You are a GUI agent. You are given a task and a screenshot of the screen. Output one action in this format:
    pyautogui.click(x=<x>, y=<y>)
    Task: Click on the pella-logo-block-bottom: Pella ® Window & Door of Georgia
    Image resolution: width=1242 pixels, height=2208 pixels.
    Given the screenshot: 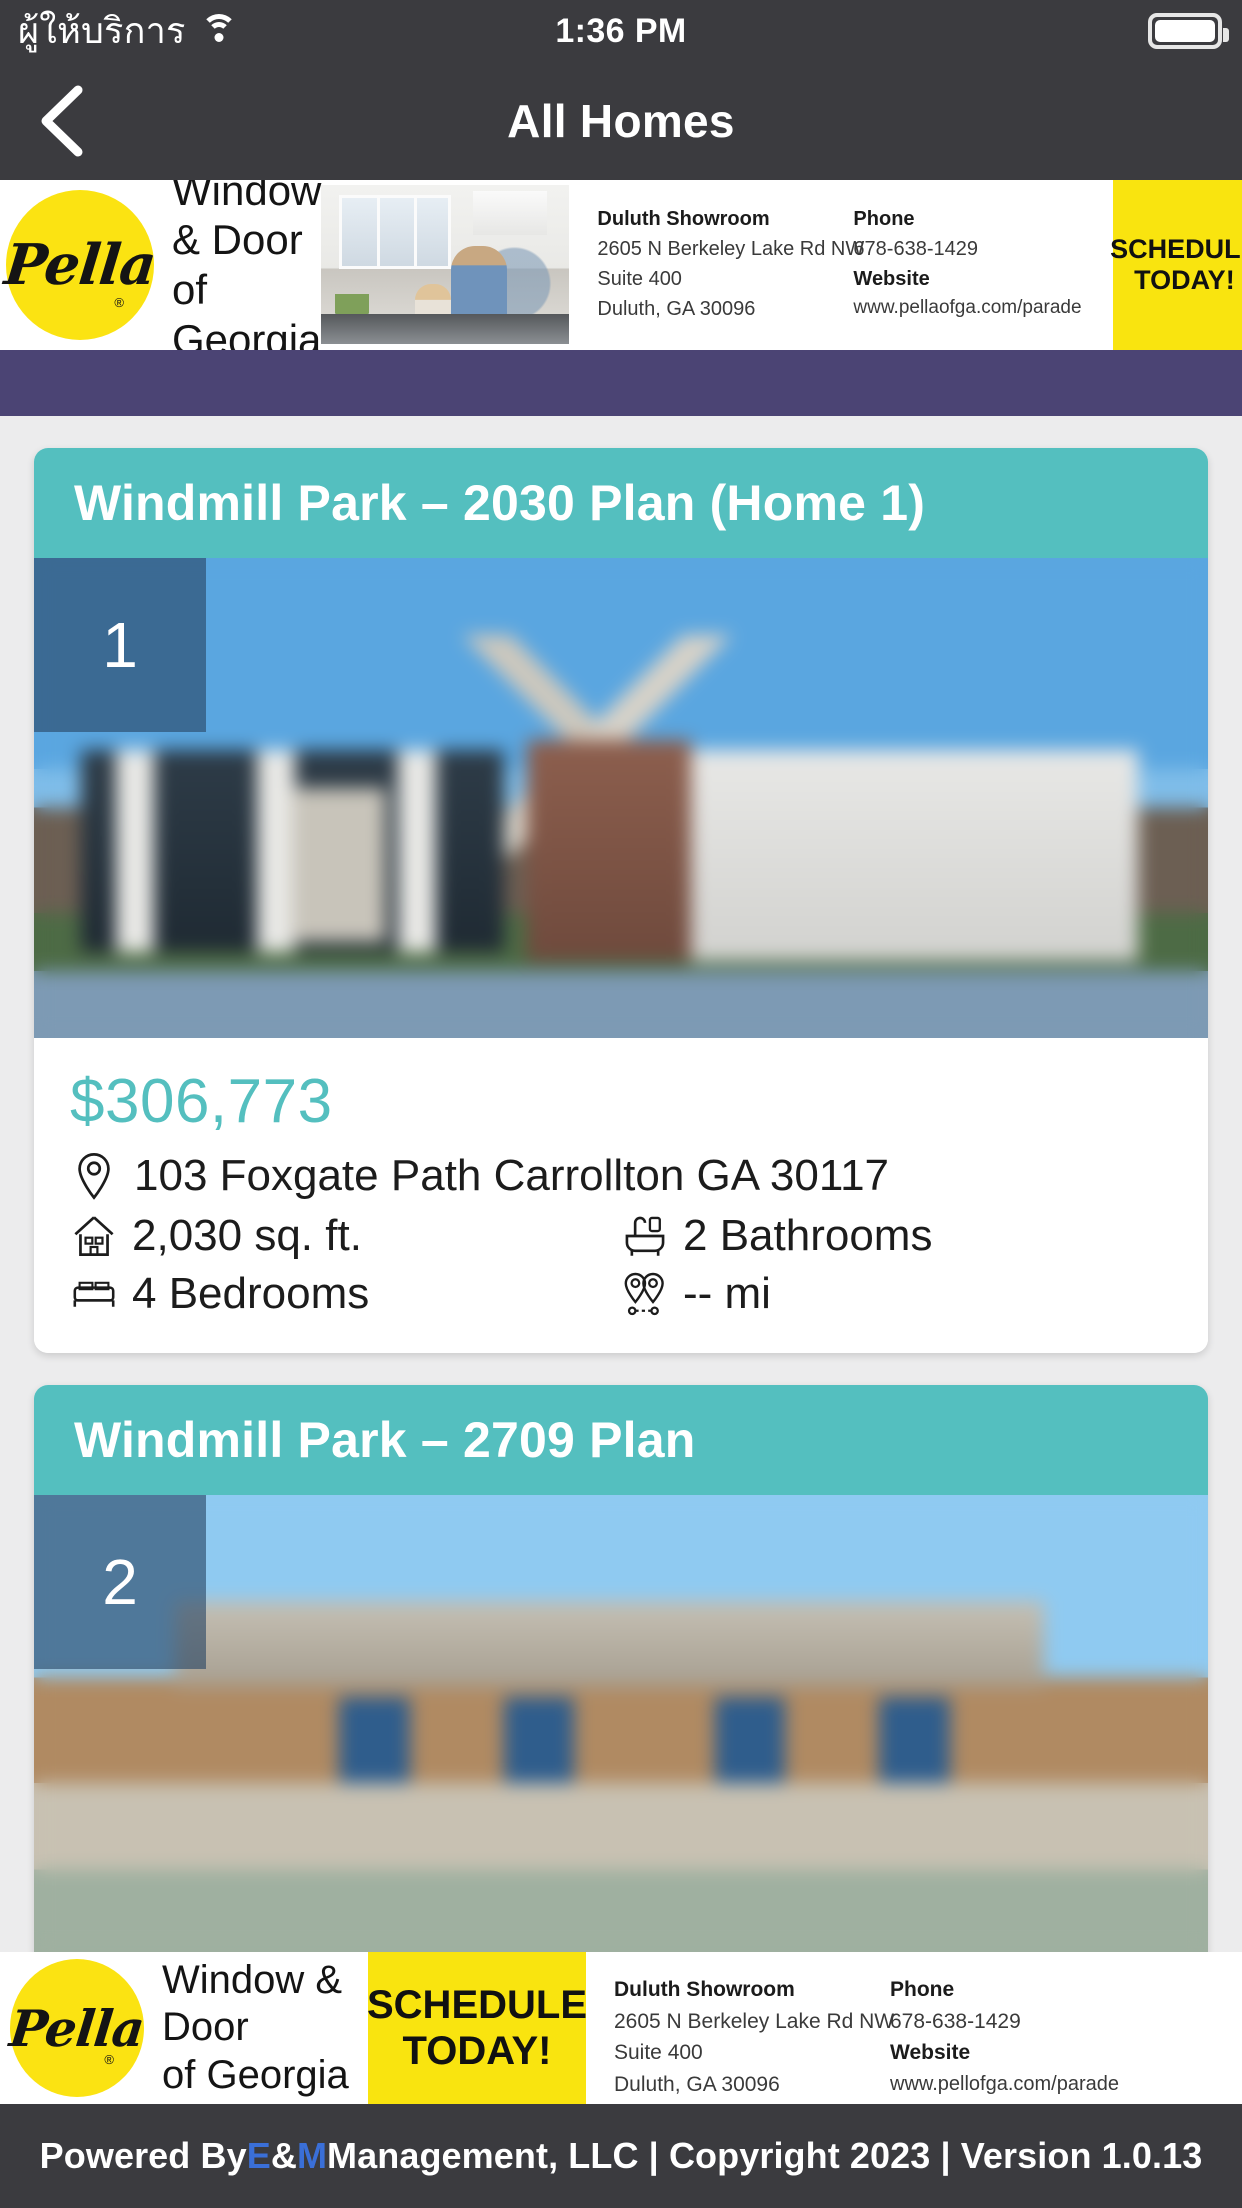 What is the action you would take?
    pyautogui.click(x=184, y=2028)
    